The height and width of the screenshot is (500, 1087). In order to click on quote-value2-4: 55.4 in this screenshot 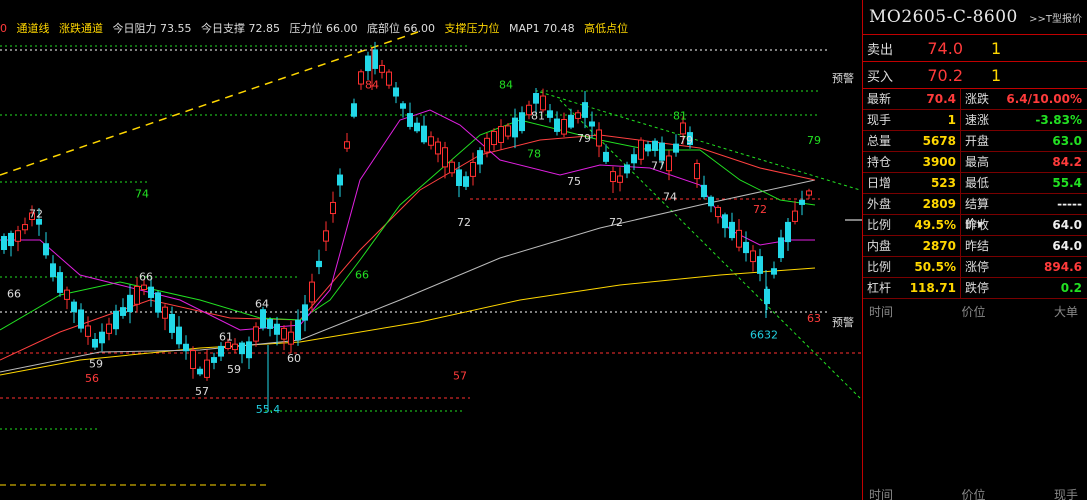, I will do `click(1043, 183)`.